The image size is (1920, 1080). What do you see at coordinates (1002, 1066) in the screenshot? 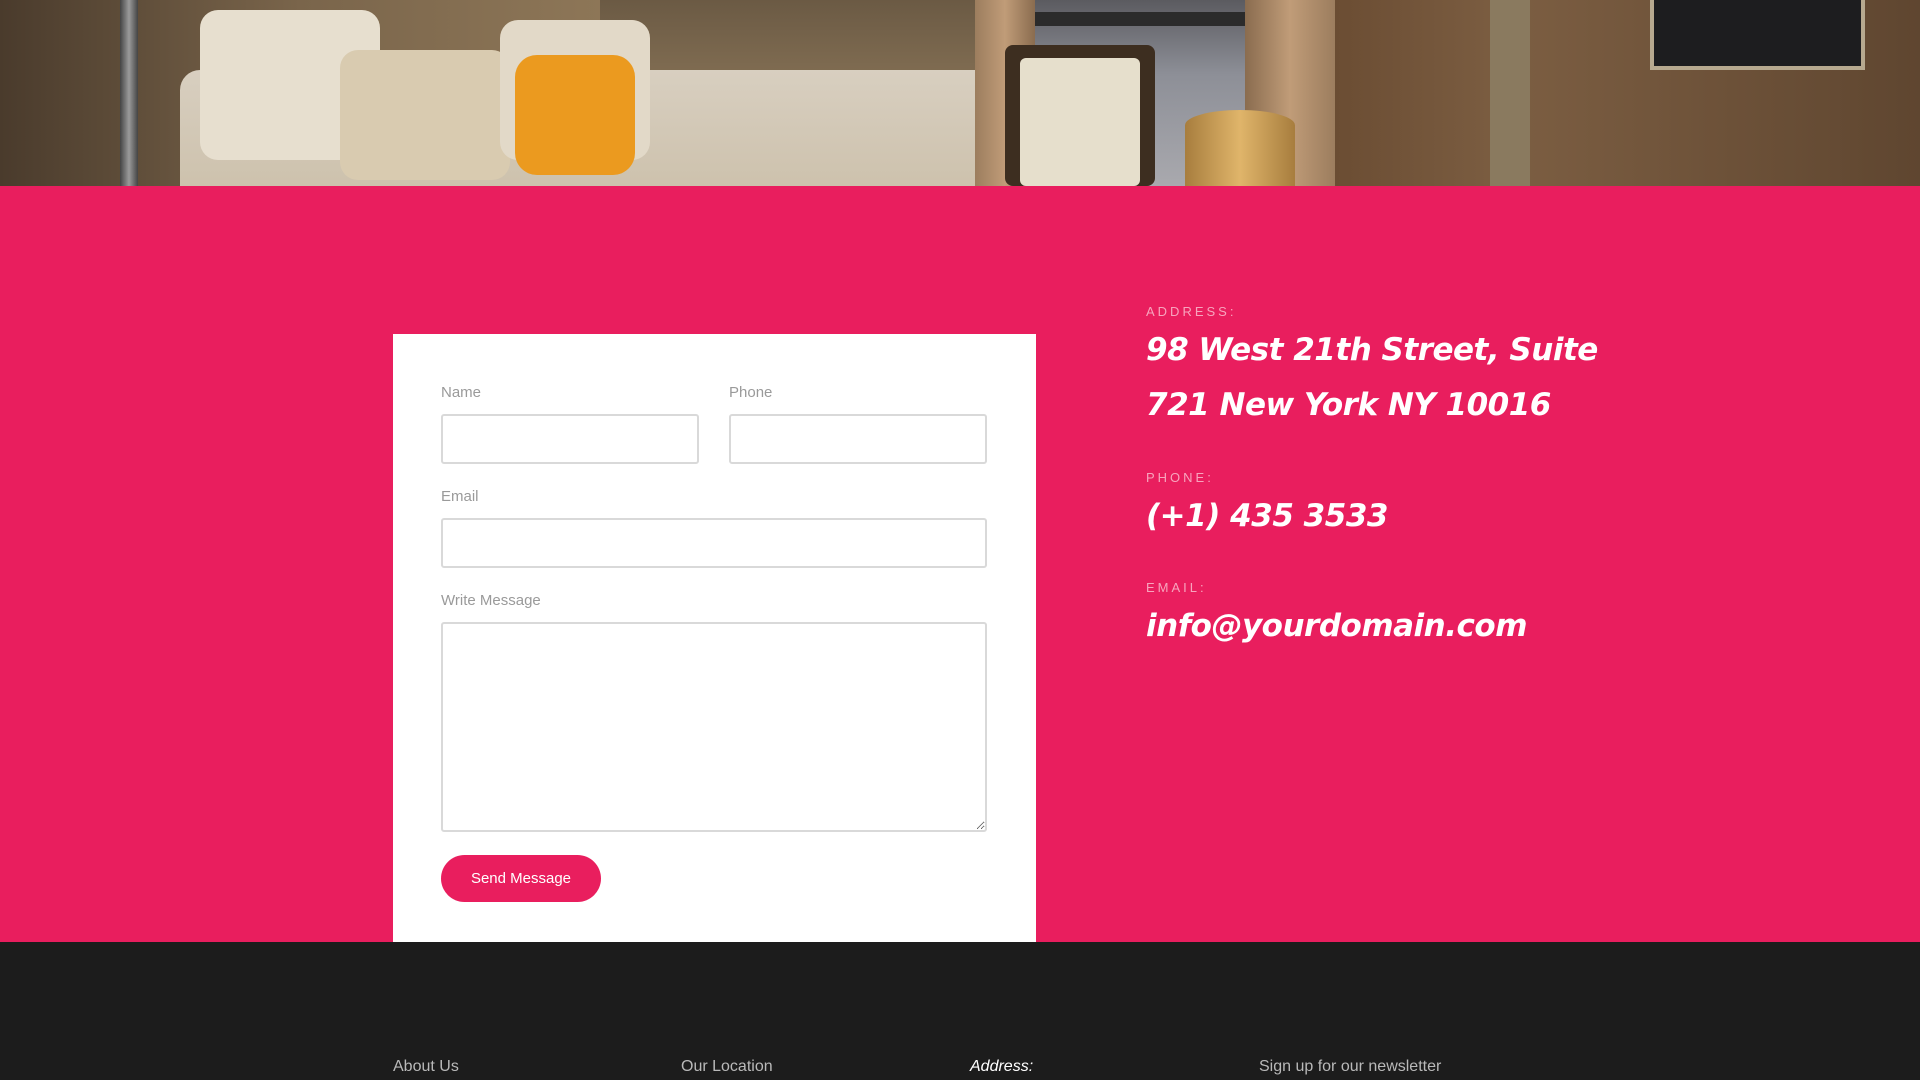
I see `footer-address-heading: Address:` at bounding box center [1002, 1066].